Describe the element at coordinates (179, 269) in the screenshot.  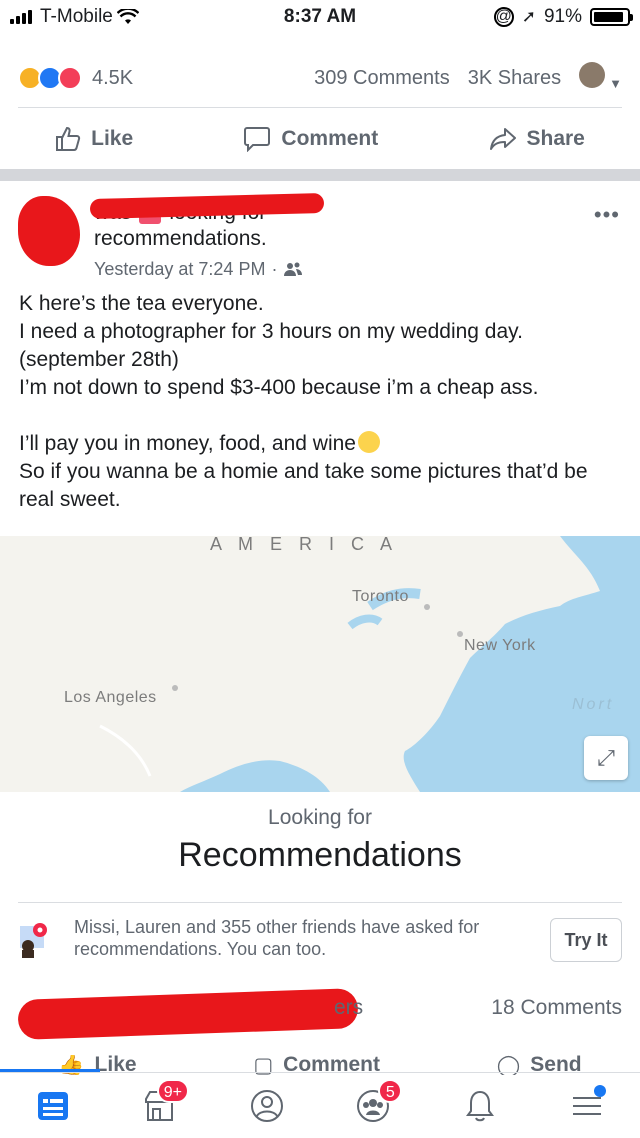
I see `post-timestamp: Yesterday at 7:24 PM` at that location.